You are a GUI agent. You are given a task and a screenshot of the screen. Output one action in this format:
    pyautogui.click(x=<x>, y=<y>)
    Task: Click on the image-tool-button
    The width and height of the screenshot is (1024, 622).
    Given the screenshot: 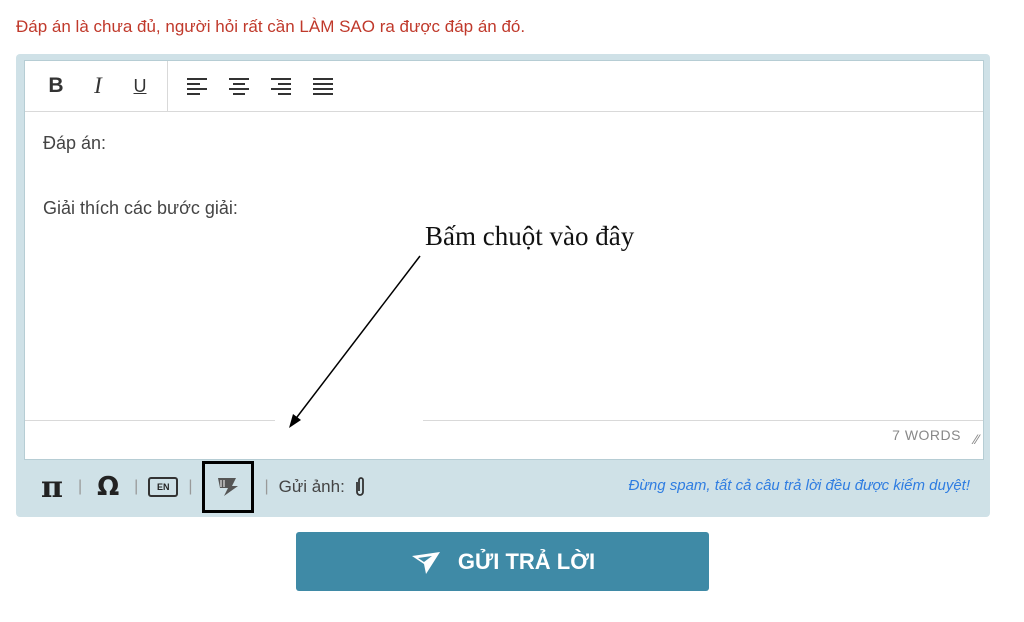 What is the action you would take?
    pyautogui.click(x=228, y=487)
    